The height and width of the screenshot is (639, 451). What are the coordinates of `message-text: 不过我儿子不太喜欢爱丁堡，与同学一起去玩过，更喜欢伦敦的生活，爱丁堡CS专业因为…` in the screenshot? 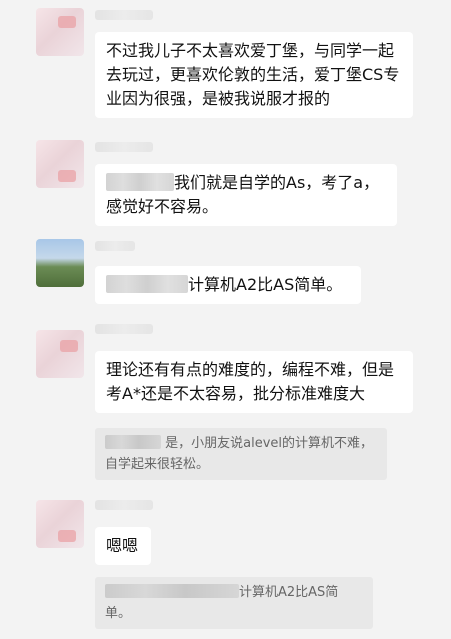 It's located at (253, 74).